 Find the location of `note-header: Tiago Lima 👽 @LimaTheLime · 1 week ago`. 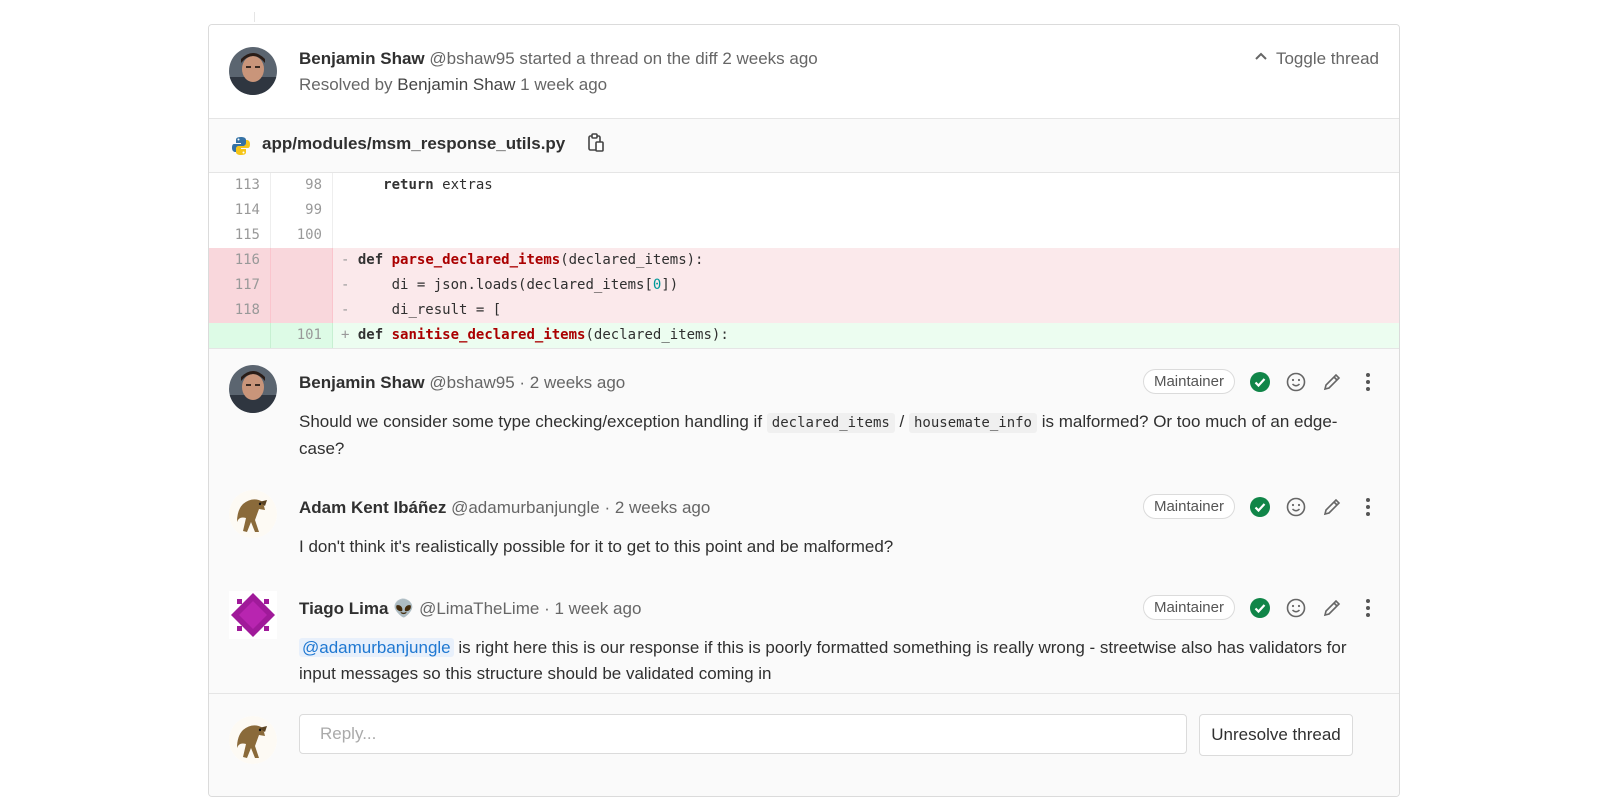

note-header: Tiago Lima 👽 @LimaTheLime · 1 week ago is located at coordinates (470, 609).